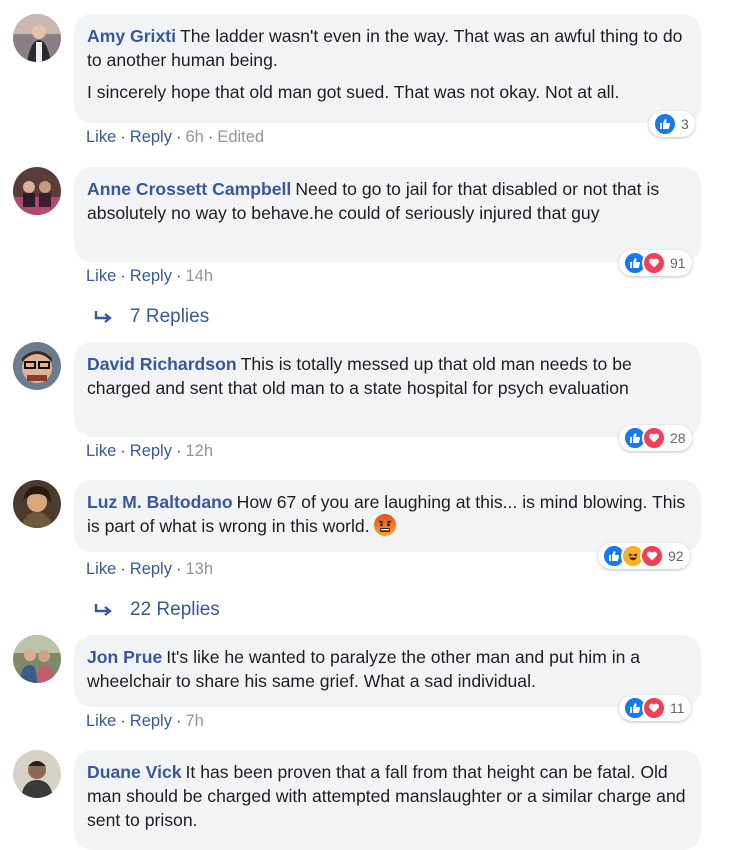 This screenshot has height=850, width=750. I want to click on replies-count: 7 Replies, so click(169, 317).